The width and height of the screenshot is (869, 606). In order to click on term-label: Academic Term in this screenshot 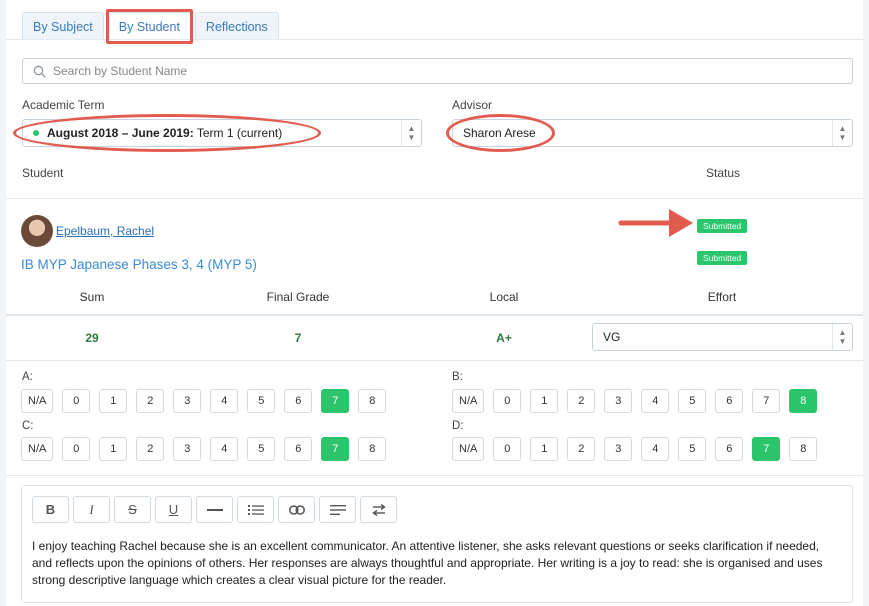, I will do `click(63, 105)`.